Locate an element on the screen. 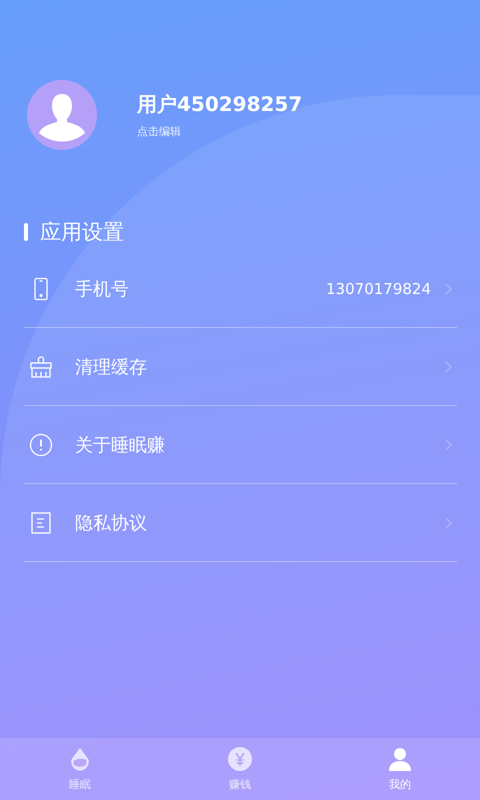 This screenshot has height=800, width=480. document-icon is located at coordinates (41, 522).